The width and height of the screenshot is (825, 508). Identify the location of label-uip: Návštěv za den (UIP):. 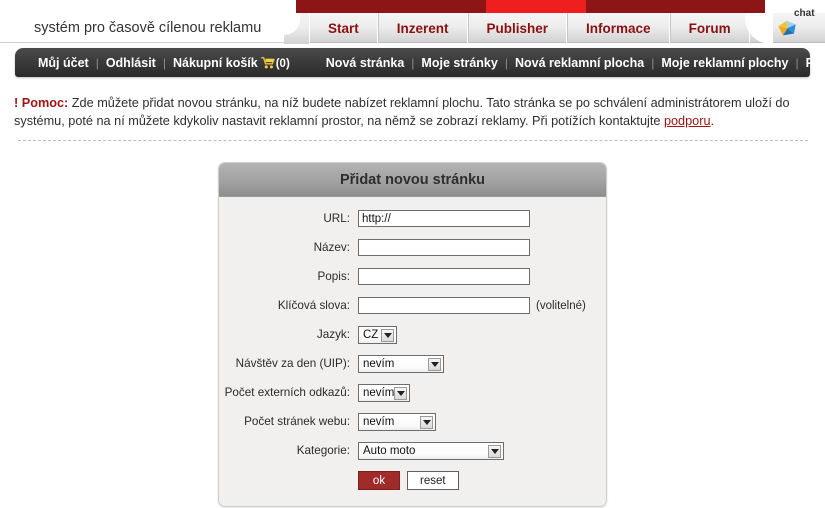
(292, 363).